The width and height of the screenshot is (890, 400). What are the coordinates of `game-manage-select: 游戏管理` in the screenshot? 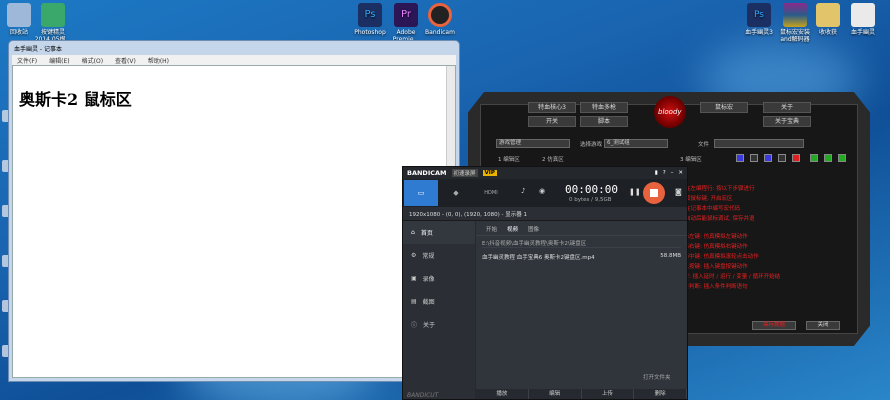 It's located at (533, 143).